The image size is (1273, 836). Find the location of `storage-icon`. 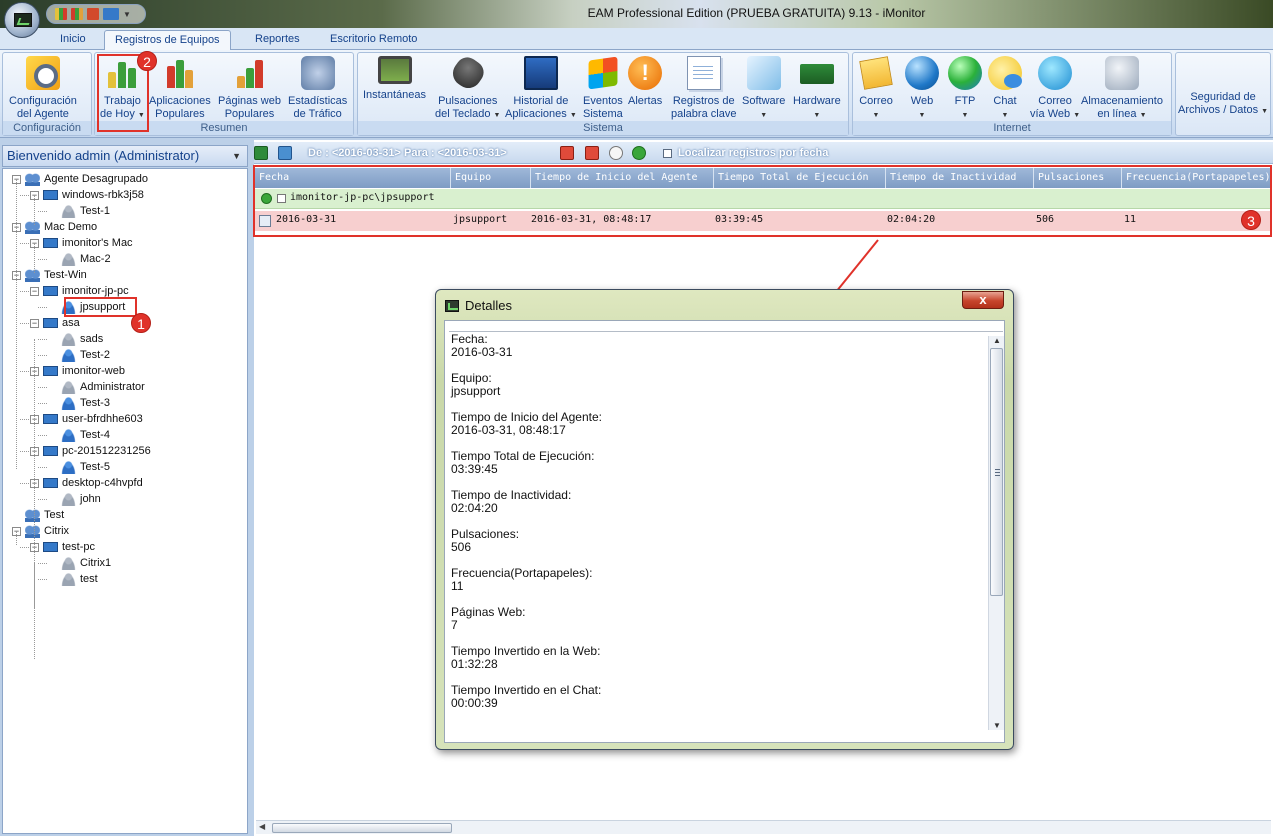

storage-icon is located at coordinates (1121, 73).